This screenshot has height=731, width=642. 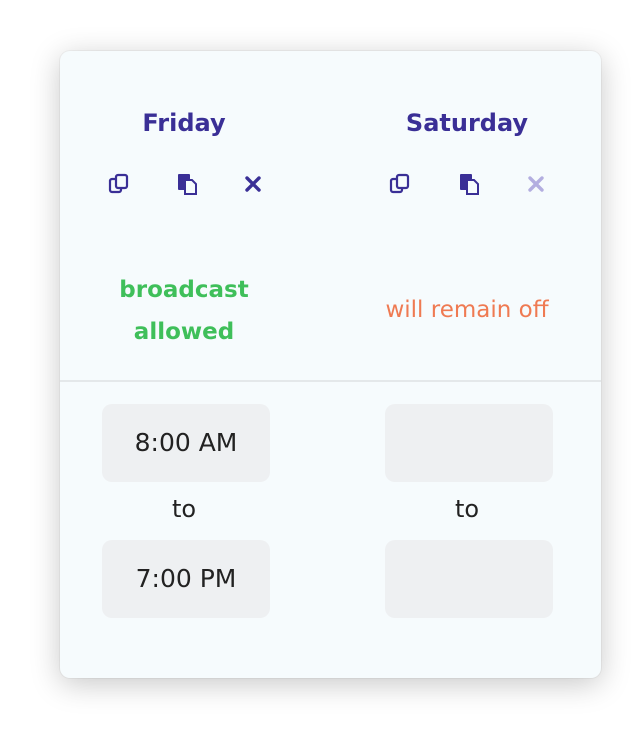 I want to click on day-title: Friday, so click(x=184, y=123).